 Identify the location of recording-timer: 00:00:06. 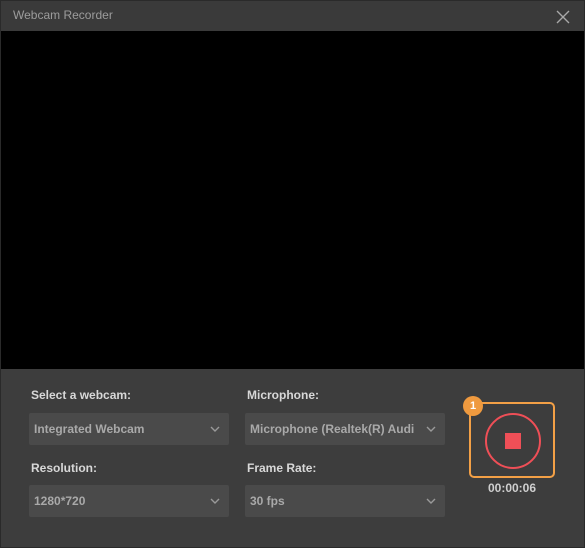
(512, 488).